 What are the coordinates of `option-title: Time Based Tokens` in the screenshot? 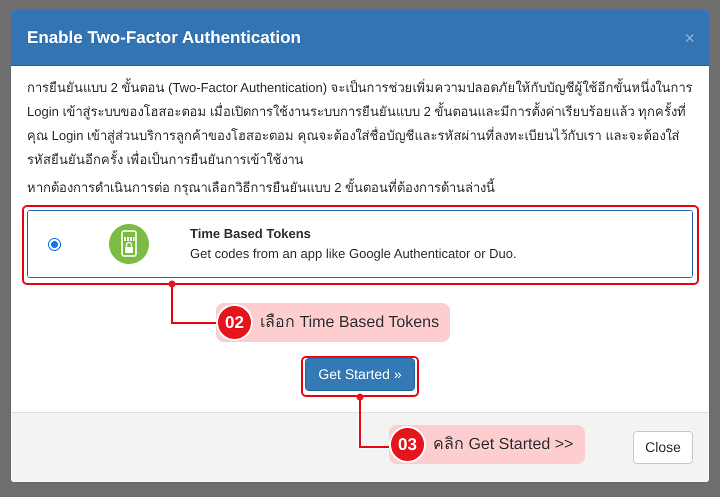 It's located at (251, 234).